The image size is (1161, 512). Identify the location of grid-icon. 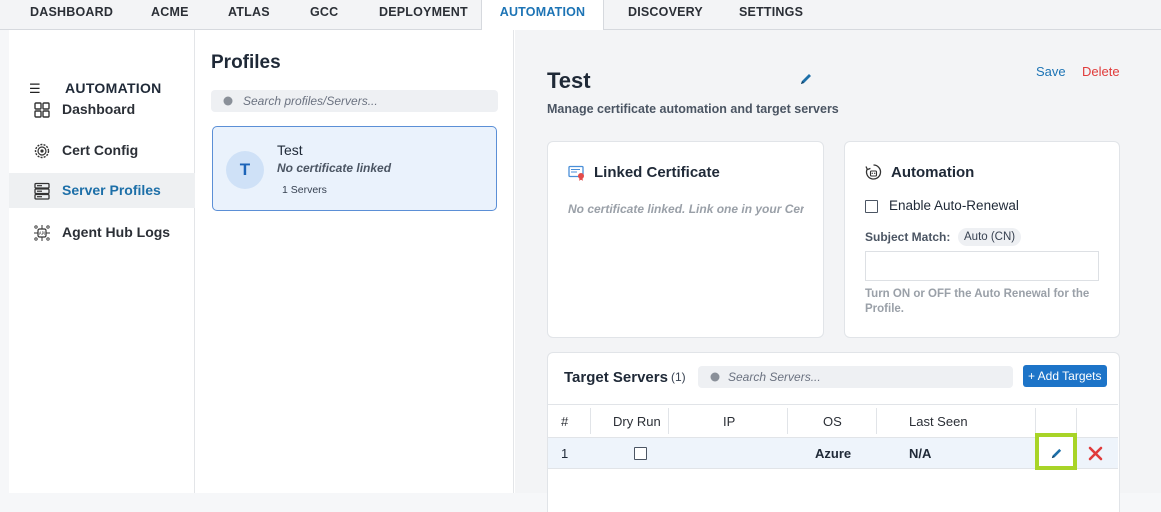
(42, 110).